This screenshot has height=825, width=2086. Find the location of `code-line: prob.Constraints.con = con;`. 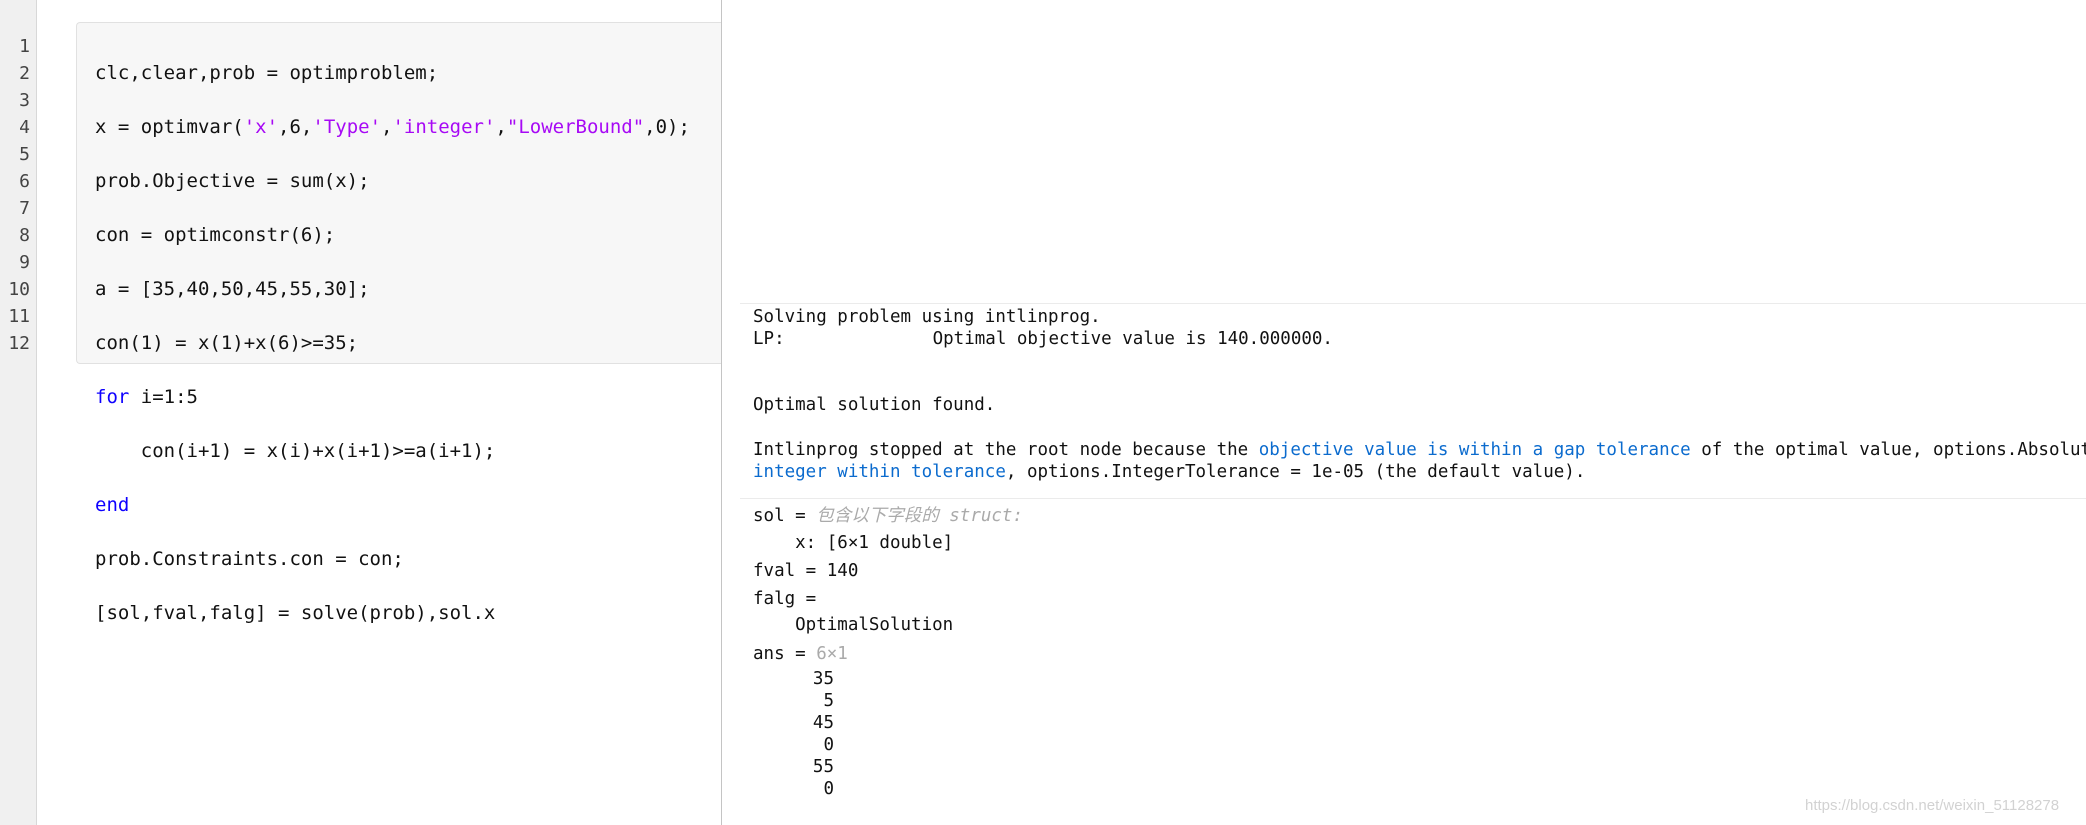

code-line: prob.Constraints.con = con; is located at coordinates (392, 559).